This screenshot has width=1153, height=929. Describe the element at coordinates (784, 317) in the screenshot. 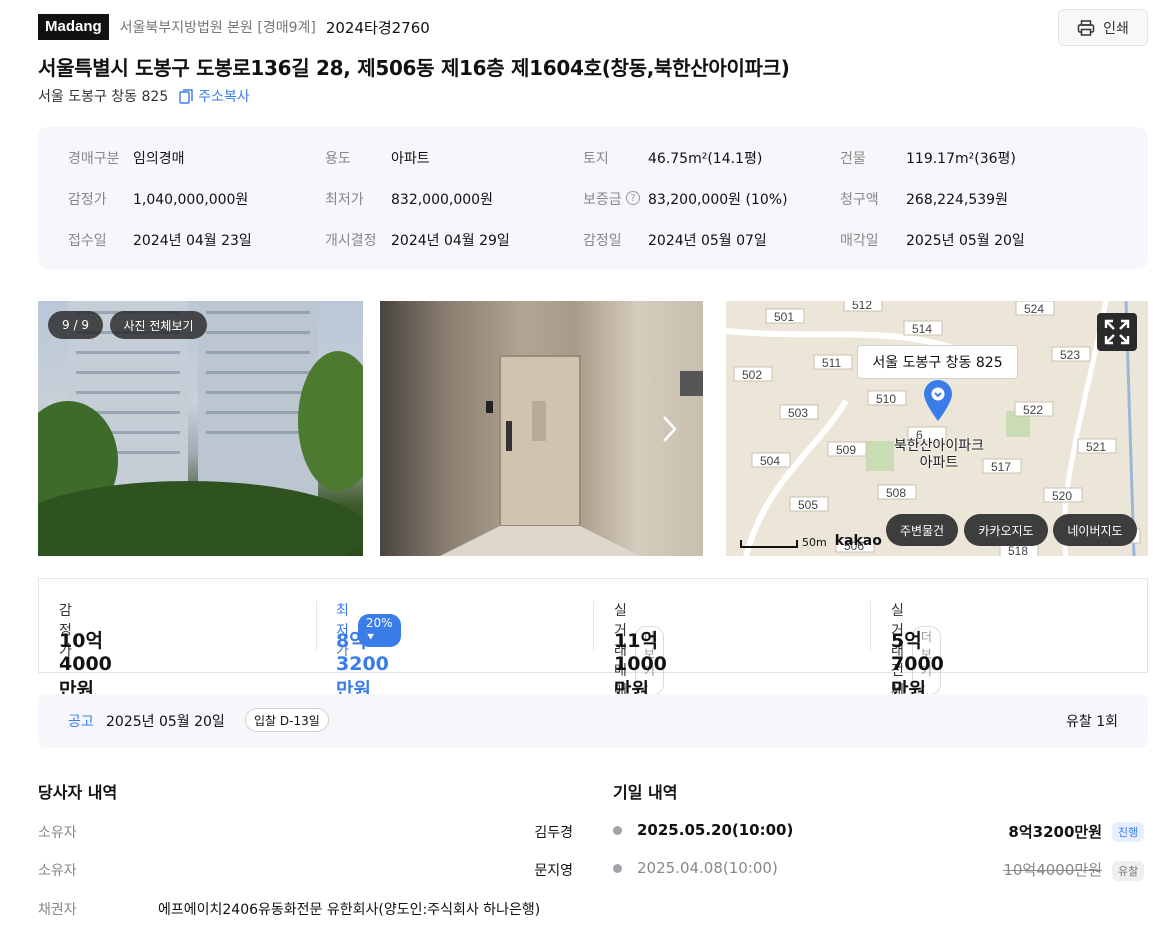

I see `map-block-label: 501` at that location.